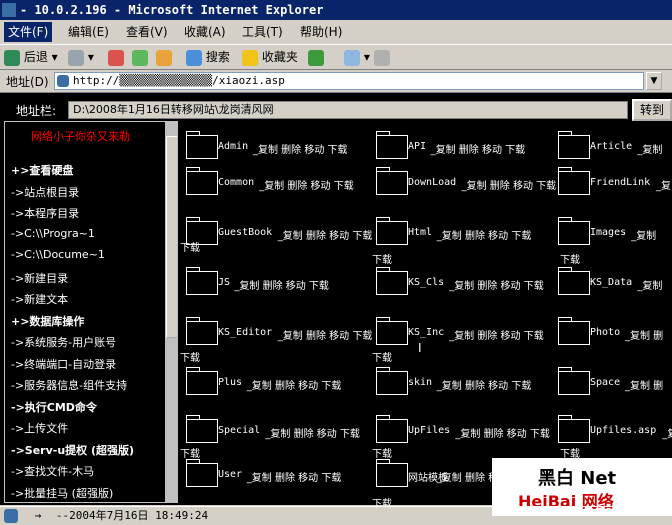 The width and height of the screenshot is (672, 525). I want to click on sidebar-item: ->执行CMD命令, so click(54, 407).